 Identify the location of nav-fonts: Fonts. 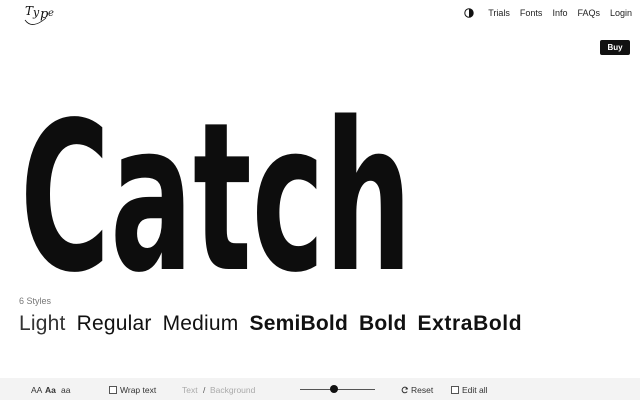
(531, 13).